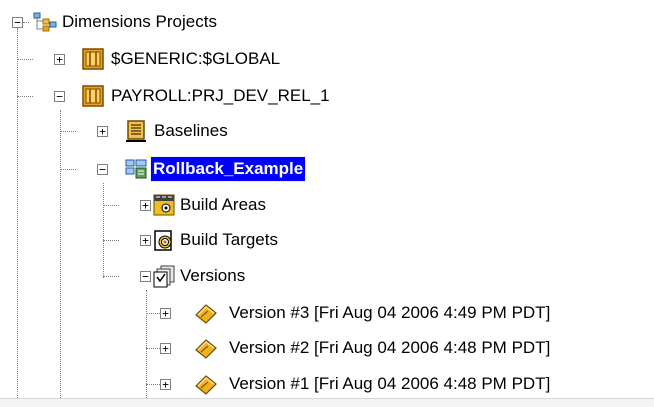 Image resolution: width=654 pixels, height=407 pixels. I want to click on baselines-icon, so click(136, 131).